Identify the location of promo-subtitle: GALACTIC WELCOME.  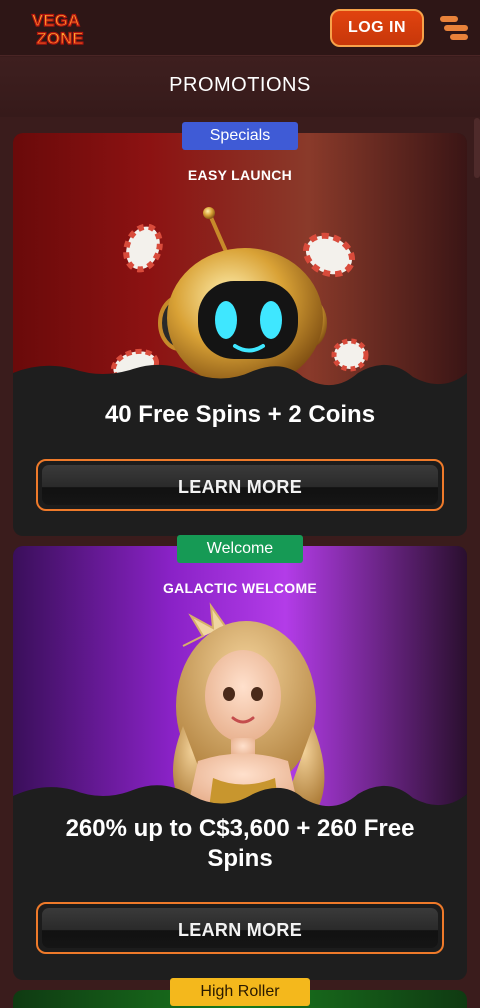
(240, 588).